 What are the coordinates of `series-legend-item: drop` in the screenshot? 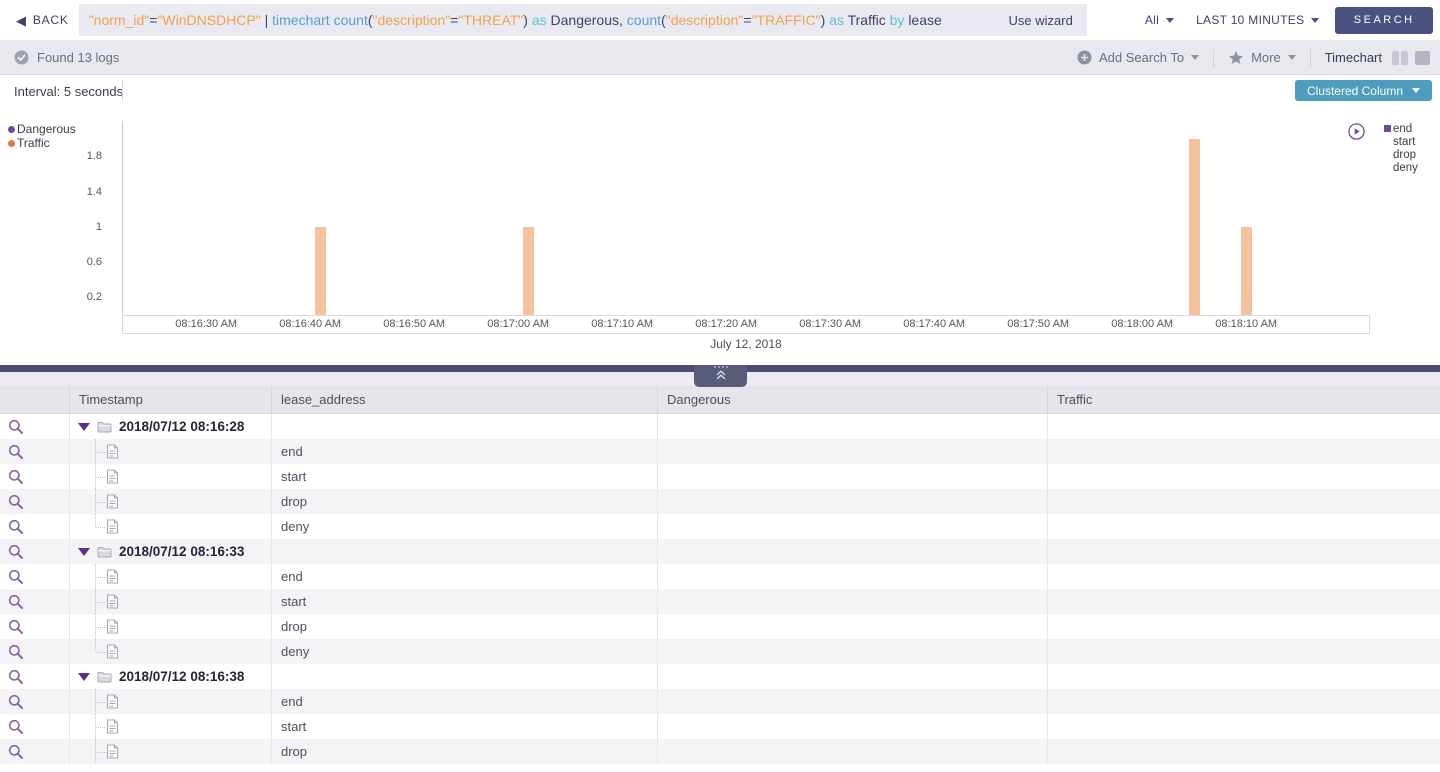 It's located at (1401, 154).